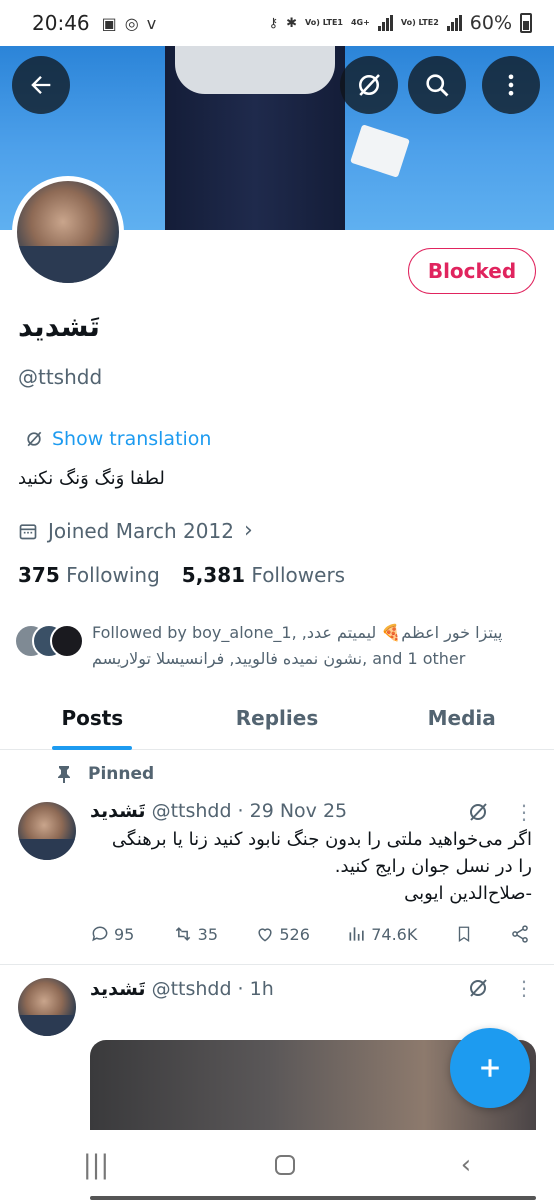 This screenshot has width=554, height=1200. I want to click on bookmark-button, so click(464, 934).